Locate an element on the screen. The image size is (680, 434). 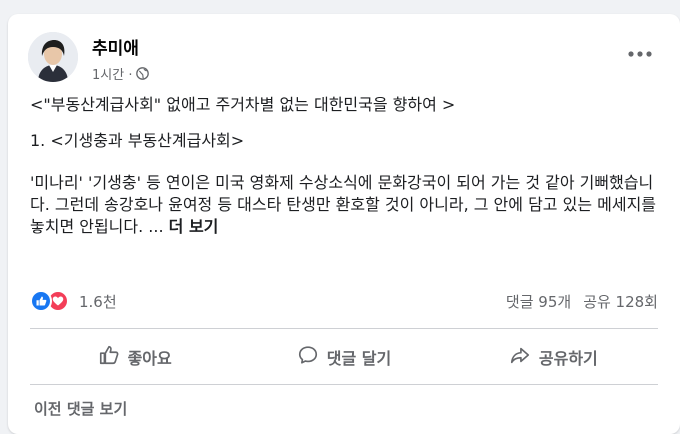
globe-icon is located at coordinates (143, 73).